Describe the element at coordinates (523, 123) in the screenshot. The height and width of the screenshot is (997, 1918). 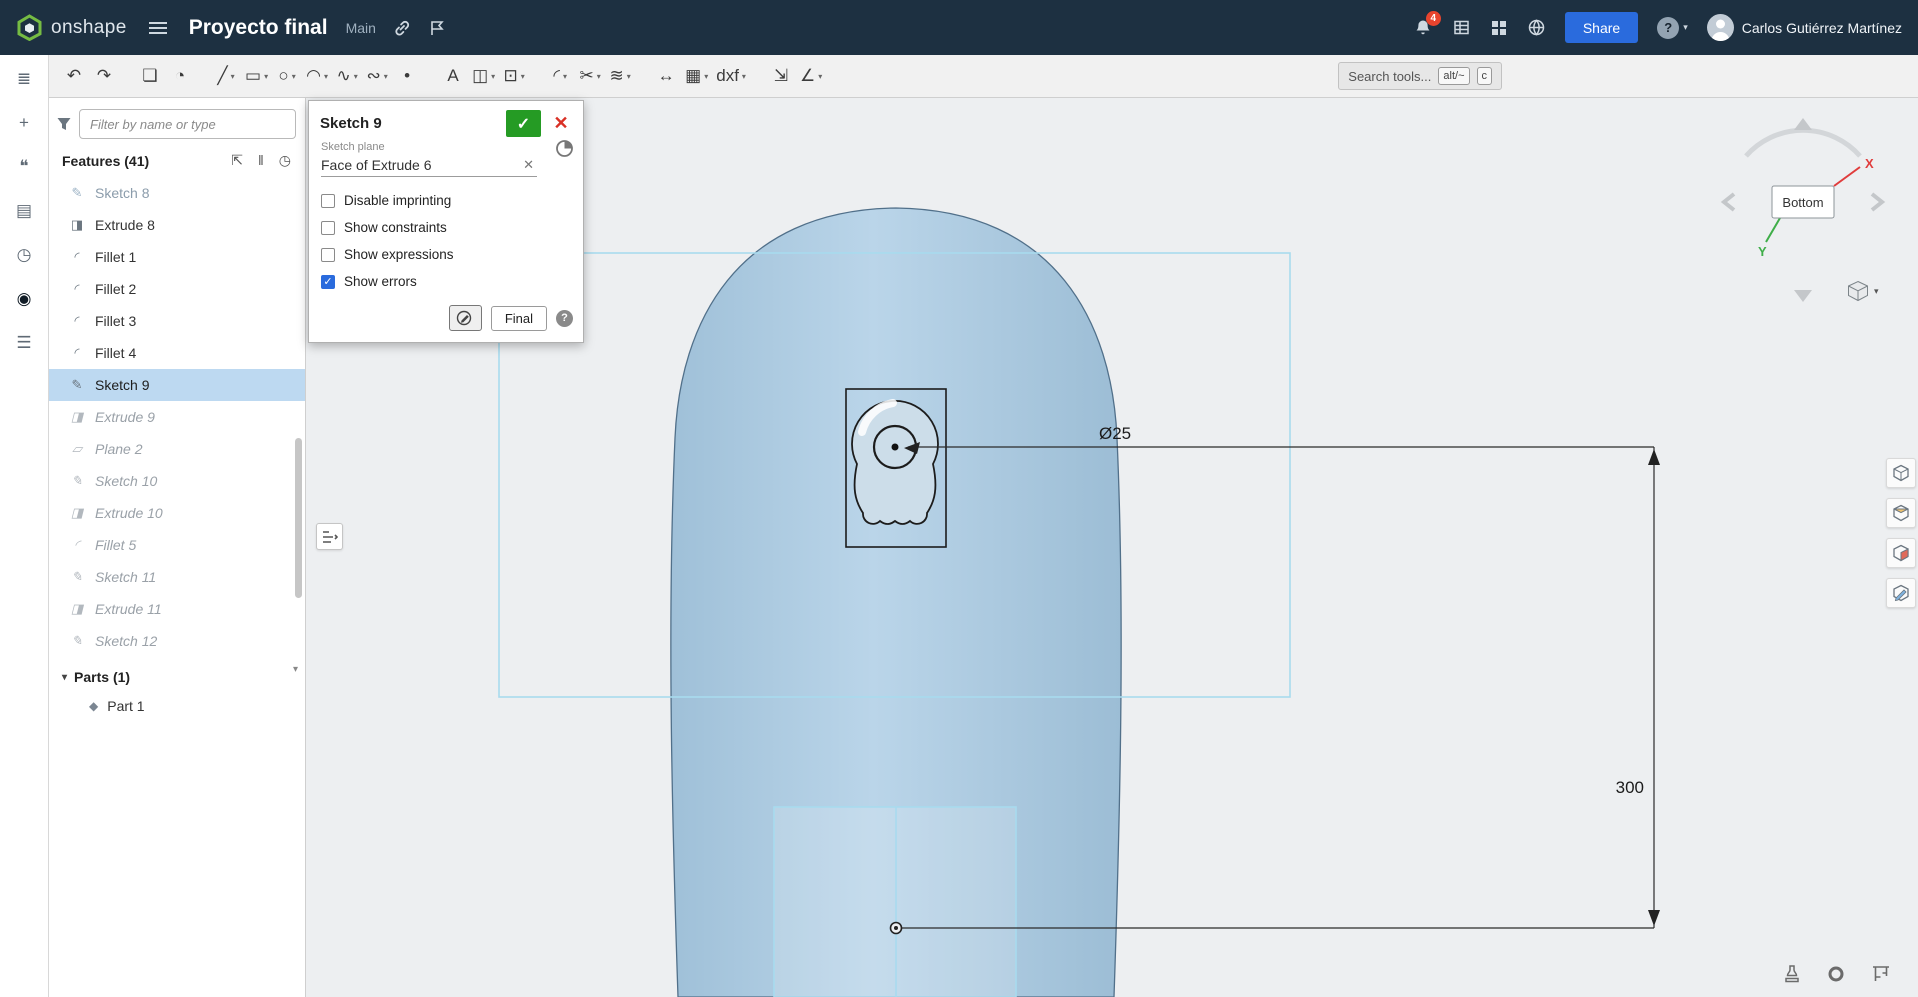
I see `confirm-button: ✓` at that location.